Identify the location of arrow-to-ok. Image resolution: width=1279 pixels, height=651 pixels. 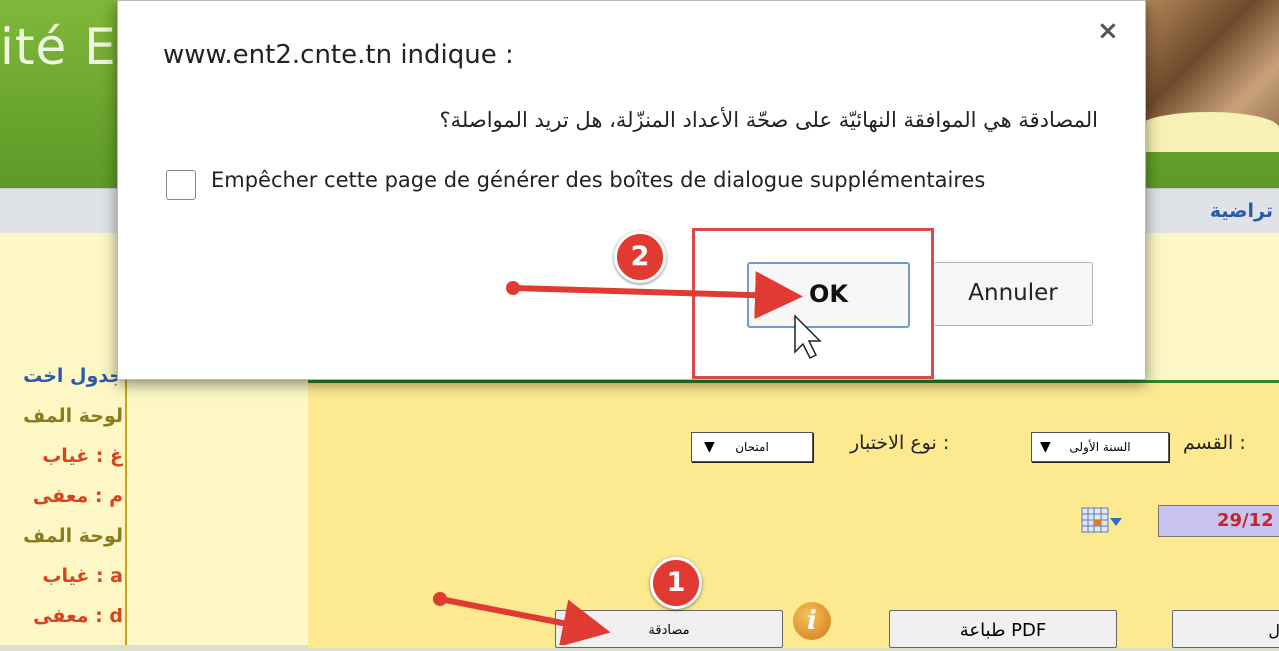
(654, 295).